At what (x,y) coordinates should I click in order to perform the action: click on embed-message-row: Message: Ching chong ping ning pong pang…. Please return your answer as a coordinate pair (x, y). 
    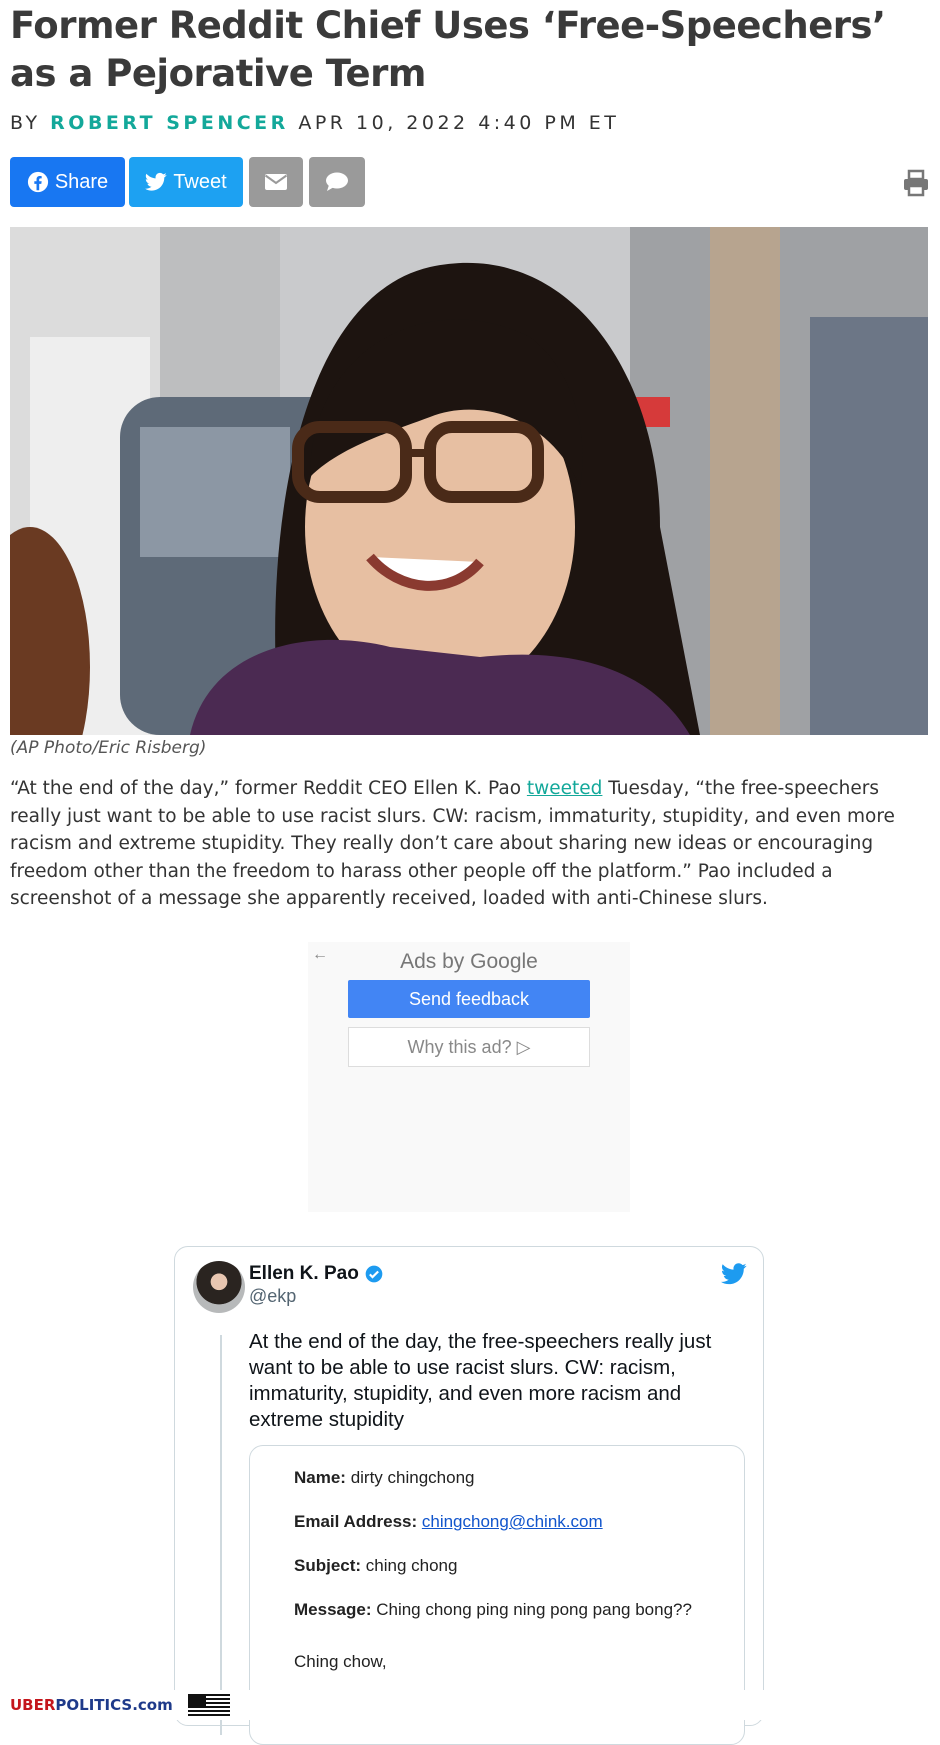
    Looking at the image, I should click on (493, 1610).